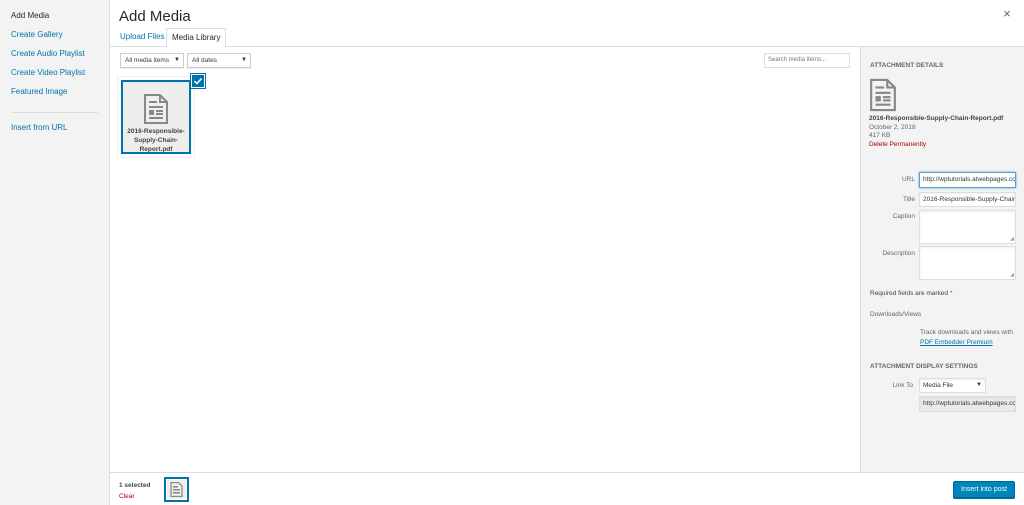 The height and width of the screenshot is (505, 1024). What do you see at coordinates (897, 144) in the screenshot?
I see `delete-permanently-link: Delete Permanently` at bounding box center [897, 144].